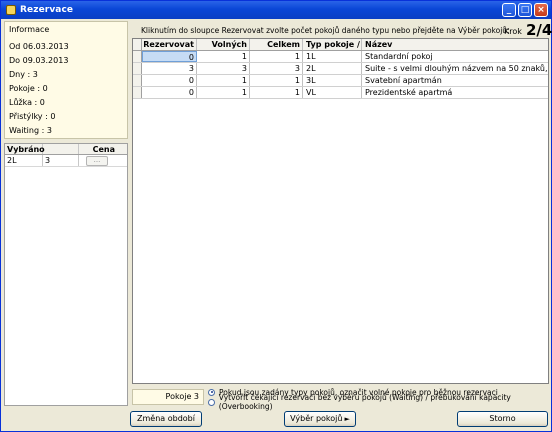 This screenshot has height=432, width=552. I want to click on type-cell: 2L, so click(332, 68).